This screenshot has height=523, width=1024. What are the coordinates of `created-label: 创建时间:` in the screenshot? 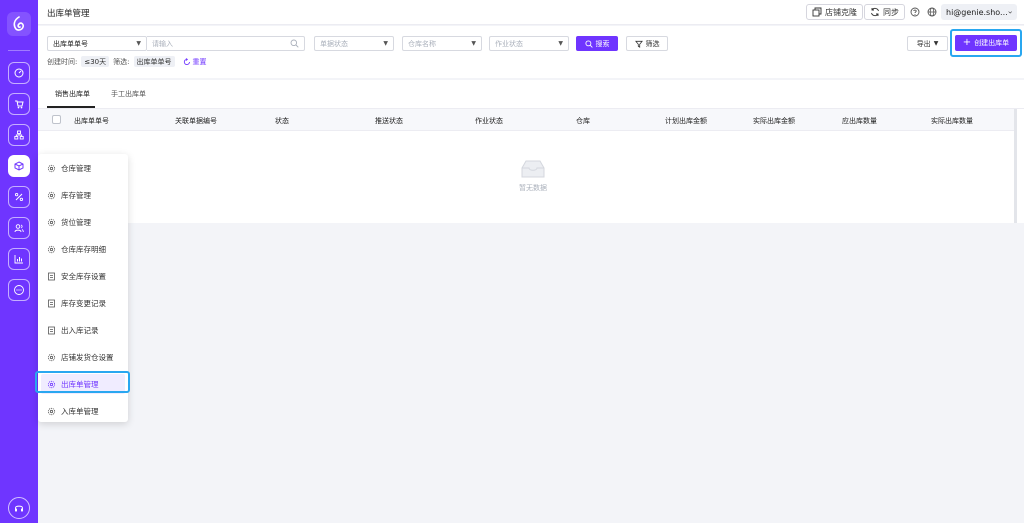 It's located at (62, 61).